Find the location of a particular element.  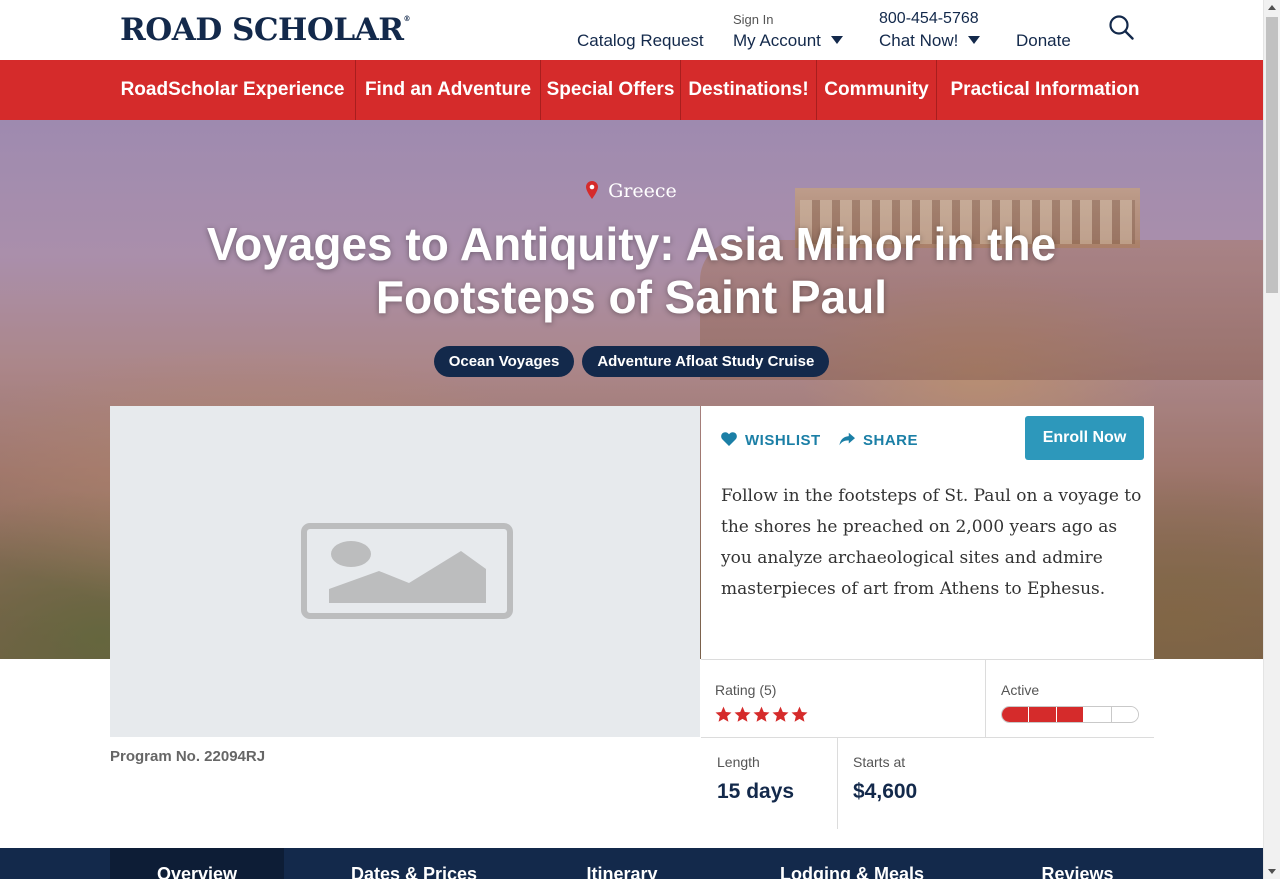

search-icon is located at coordinates (1121, 27).